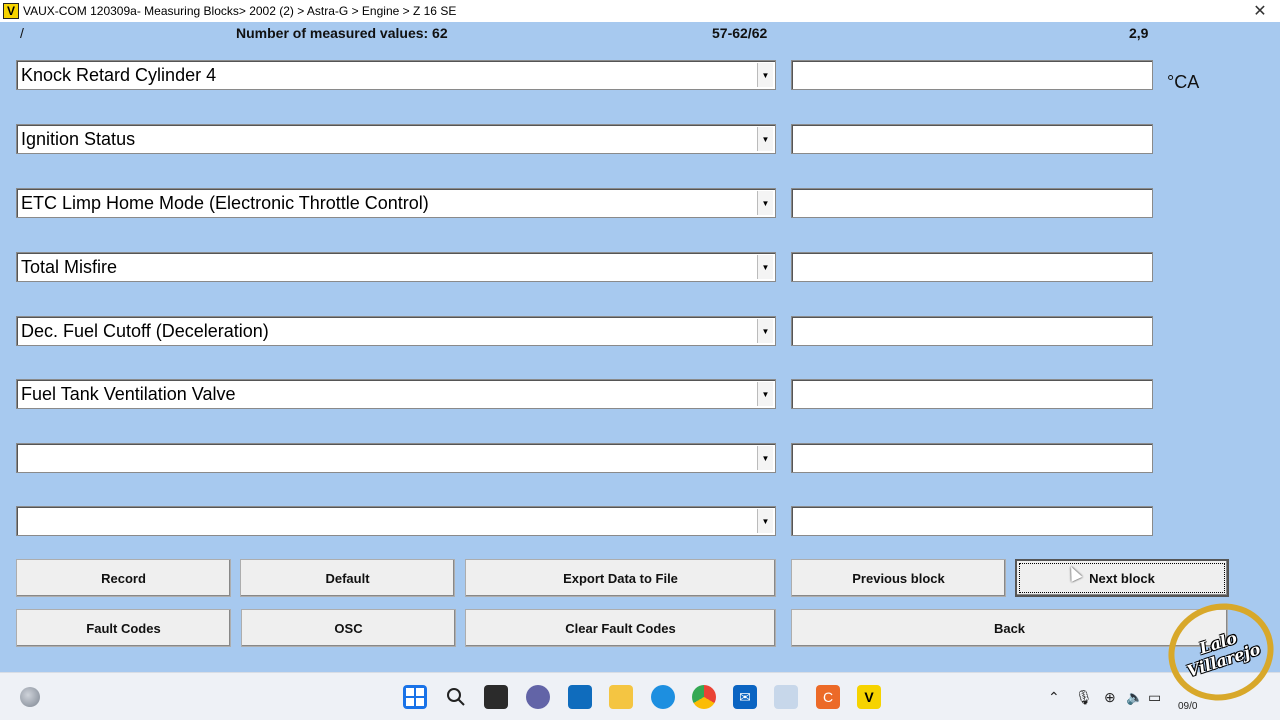 The height and width of the screenshot is (720, 1280). Describe the element at coordinates (538, 697) in the screenshot. I see `teams-chat-icon` at that location.